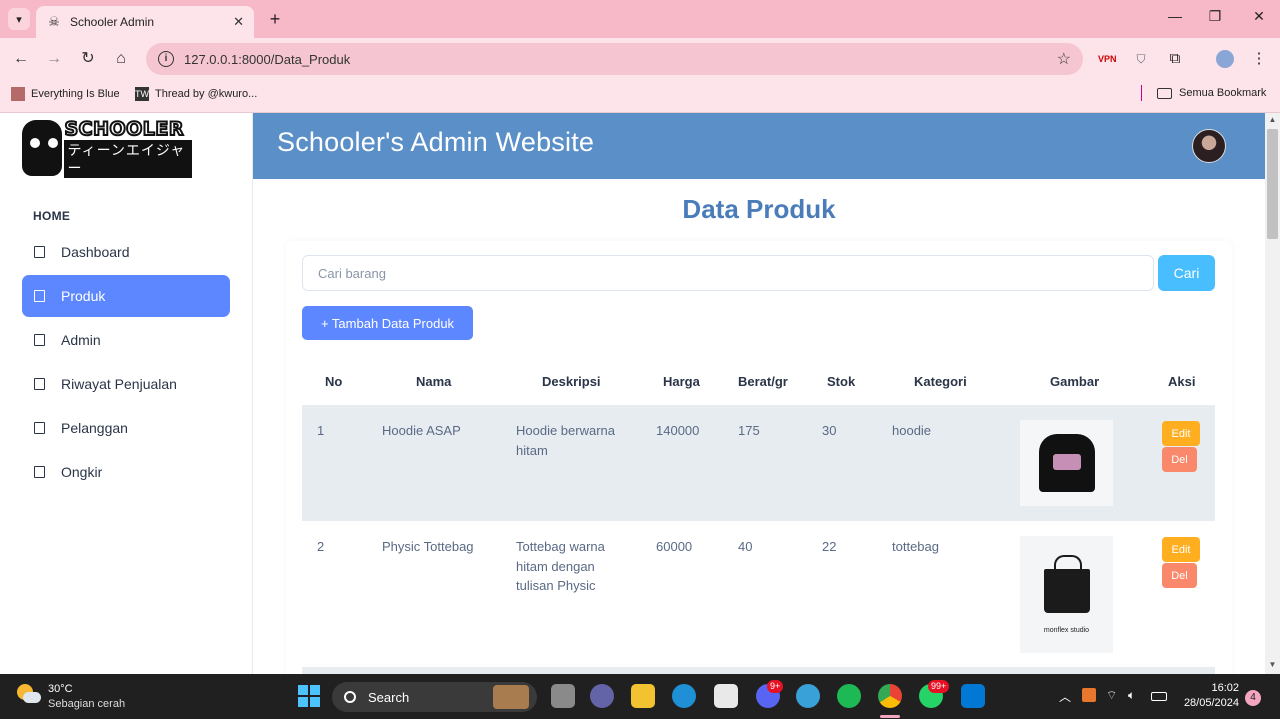 The width and height of the screenshot is (1280, 719). What do you see at coordinates (1175, 59) in the screenshot?
I see `extensions-puzzle-icon: ⧉` at bounding box center [1175, 59].